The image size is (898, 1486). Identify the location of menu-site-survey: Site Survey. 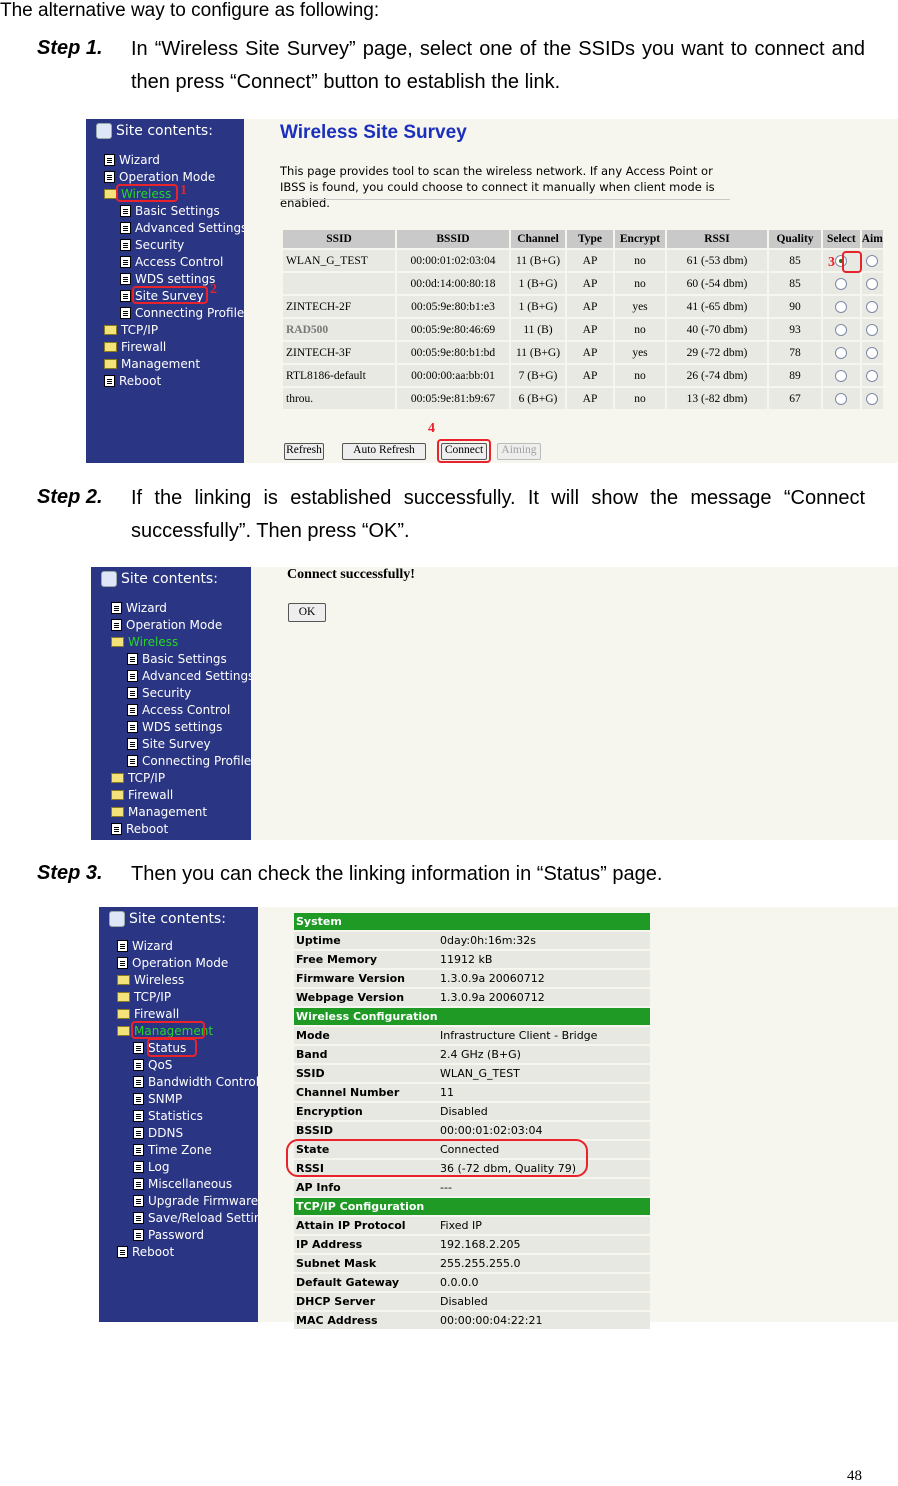
(169, 744).